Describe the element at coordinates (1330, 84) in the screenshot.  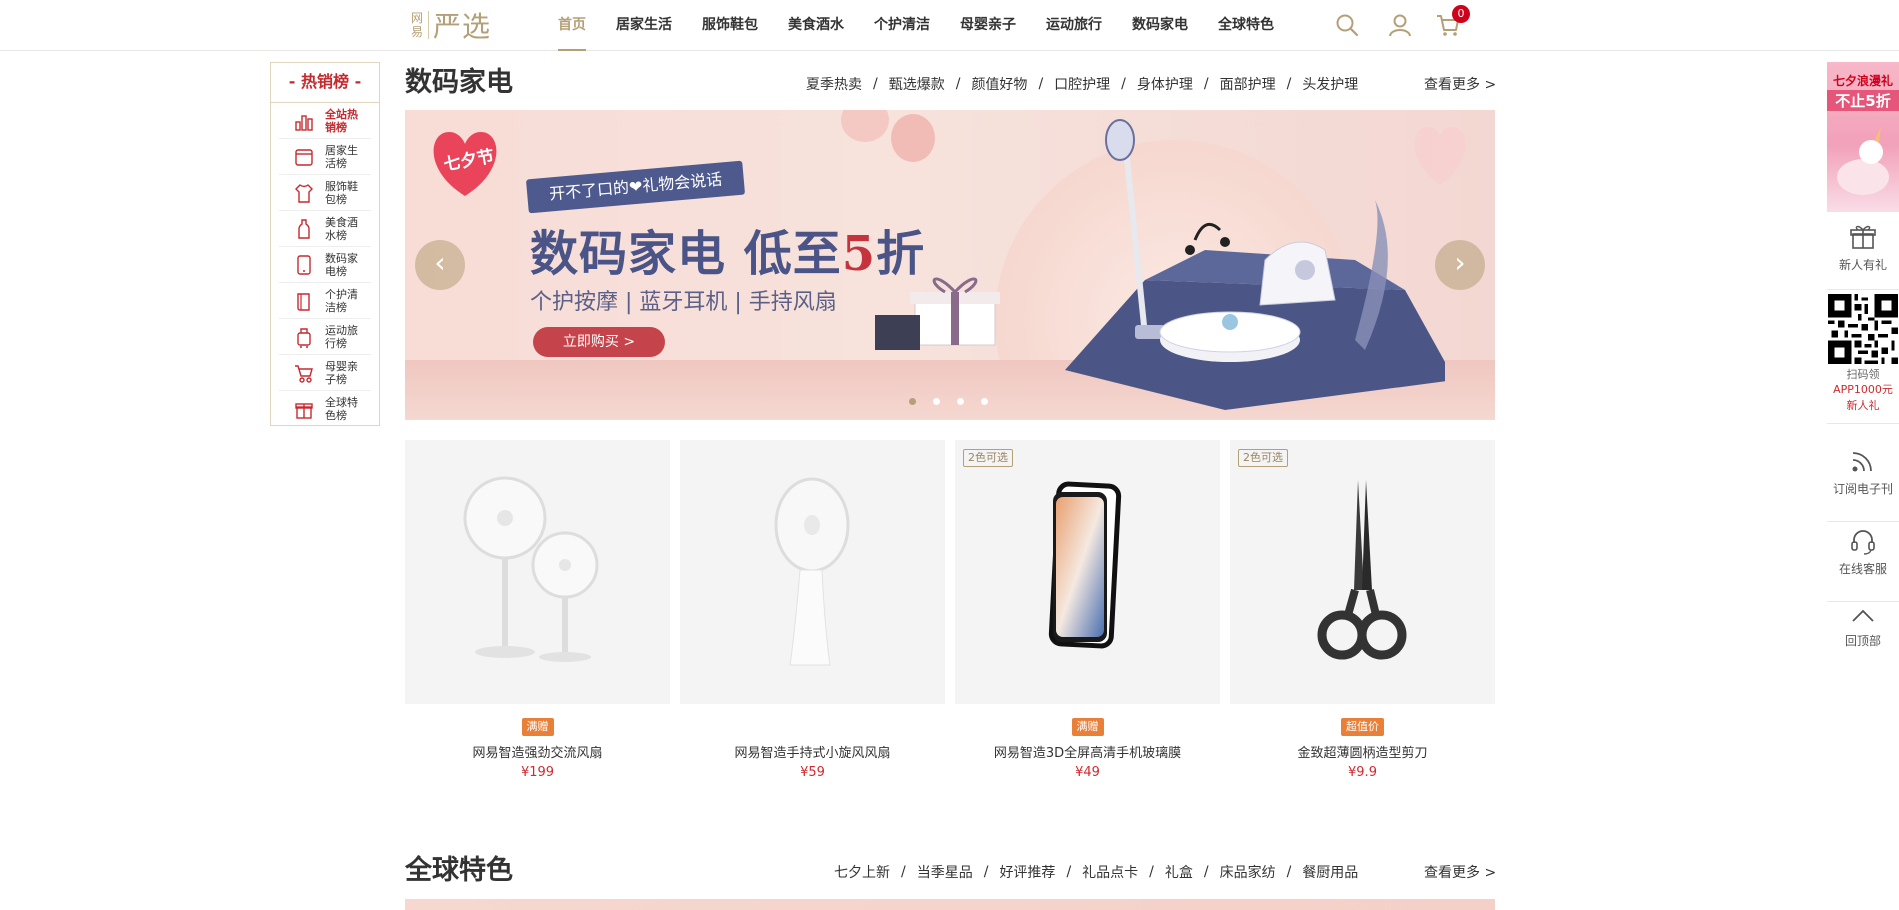
I see `category-tag-link: 头发护理` at that location.